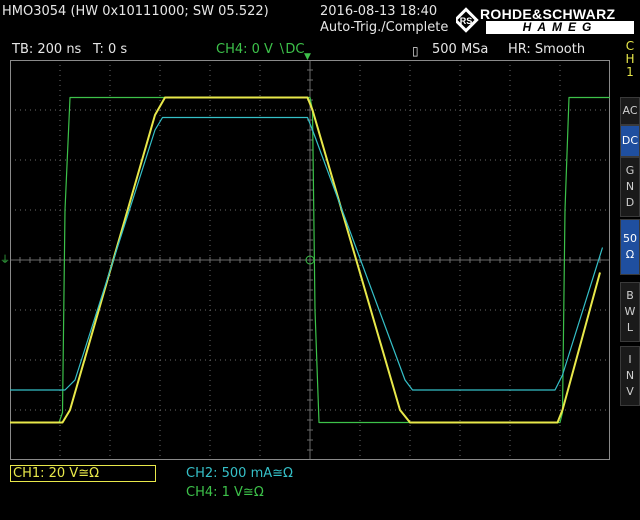  What do you see at coordinates (630, 202) in the screenshot?
I see `side-button-label: D` at bounding box center [630, 202].